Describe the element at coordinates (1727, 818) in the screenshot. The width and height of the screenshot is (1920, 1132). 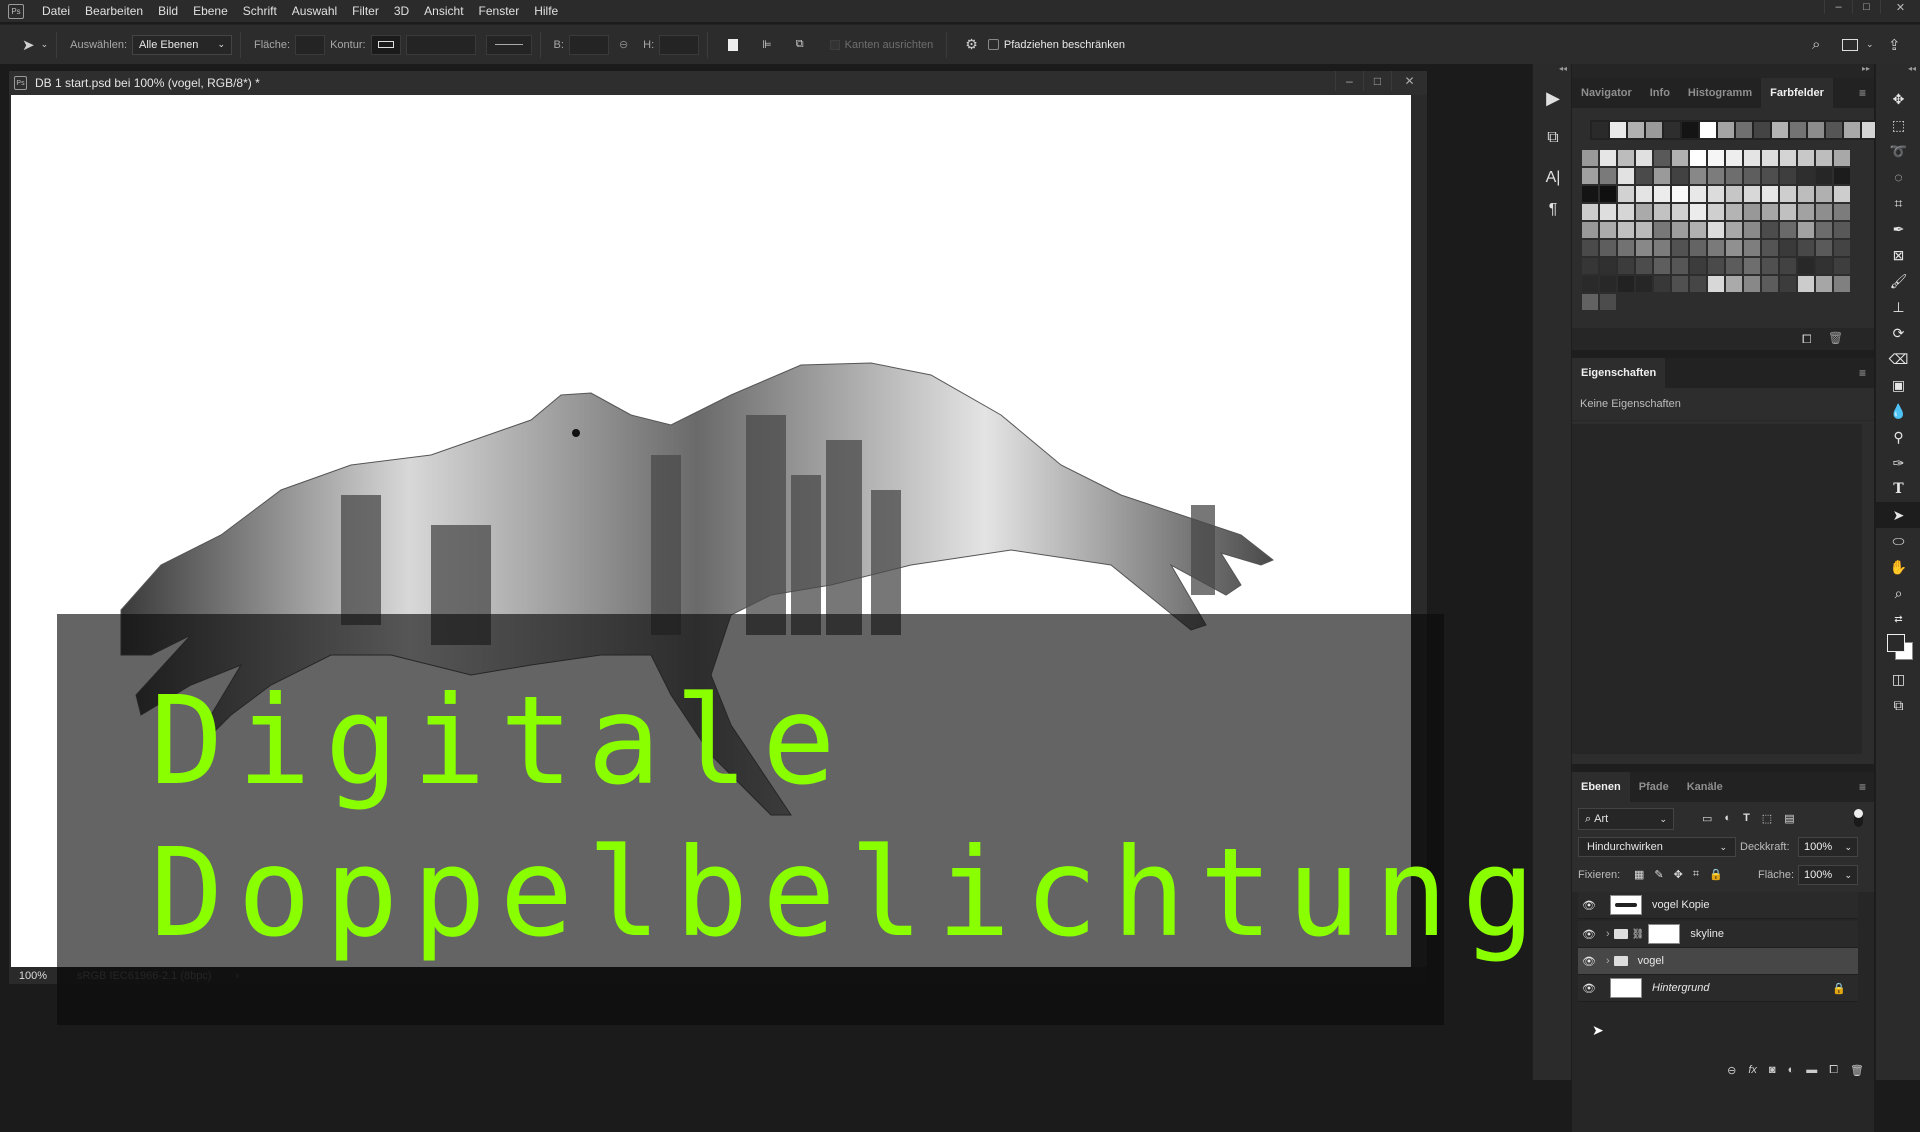
I see `adjustment-filter-icon: ◐` at that location.